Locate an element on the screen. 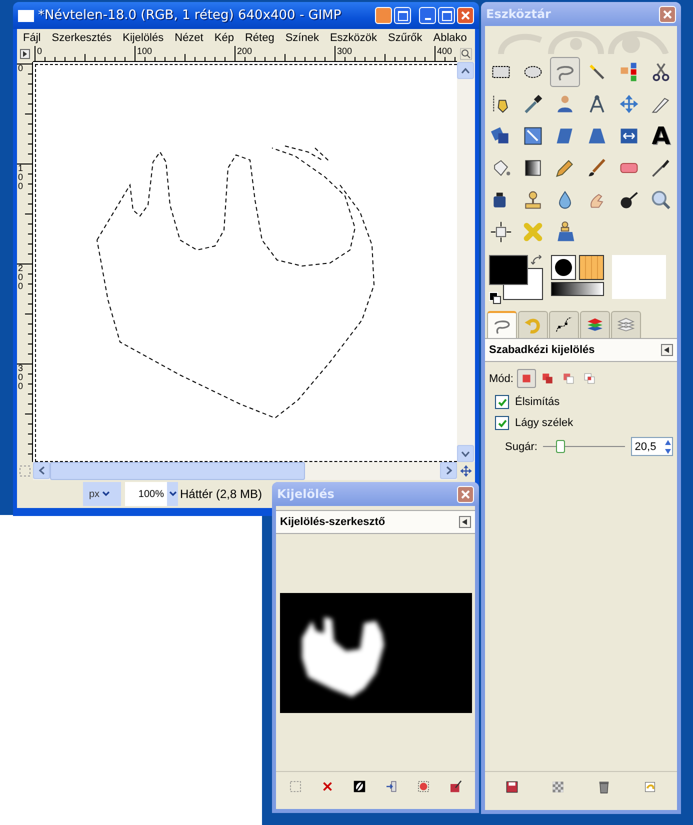  tool-button: A is located at coordinates (661, 136).